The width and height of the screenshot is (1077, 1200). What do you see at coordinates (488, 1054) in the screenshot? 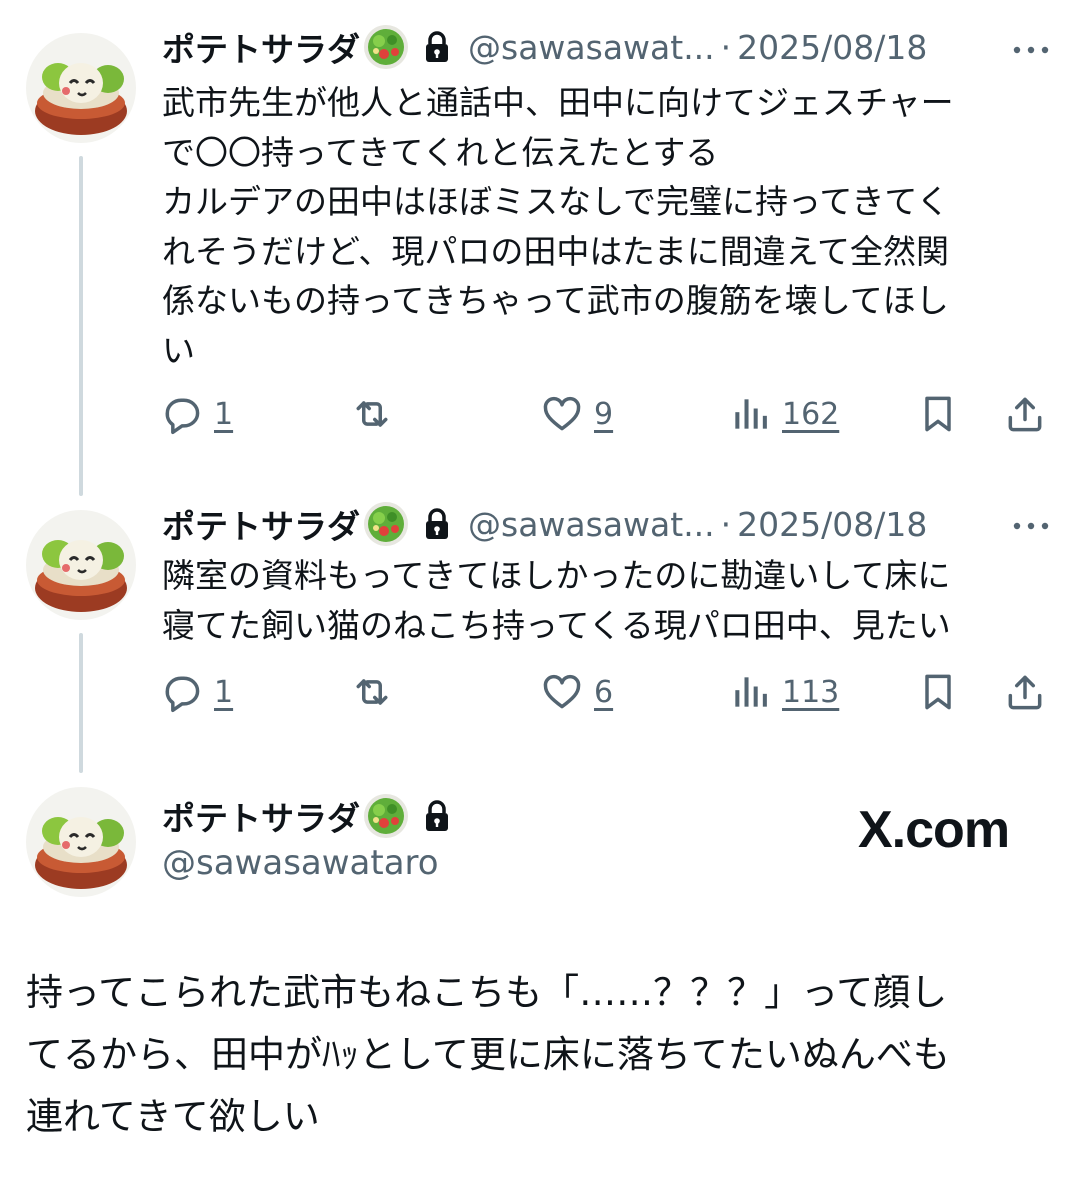
I see `tweet-text-line: てるから、田中がﾊｯとして更に床に落ちてたいぬんべも` at bounding box center [488, 1054].